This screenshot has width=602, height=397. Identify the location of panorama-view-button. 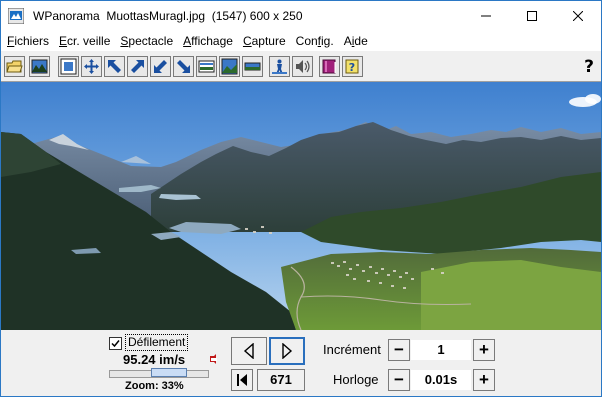
(206, 66).